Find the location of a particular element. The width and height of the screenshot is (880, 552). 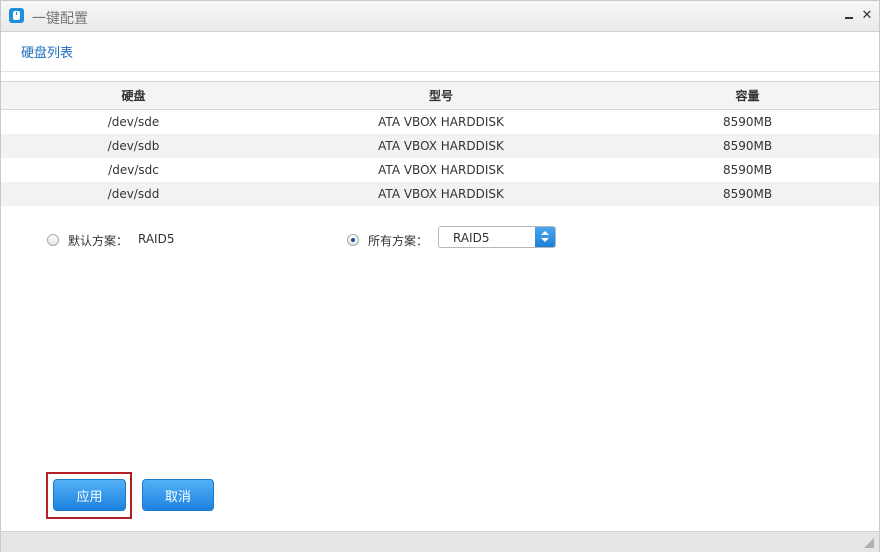

all-schemes-radio is located at coordinates (353, 240).